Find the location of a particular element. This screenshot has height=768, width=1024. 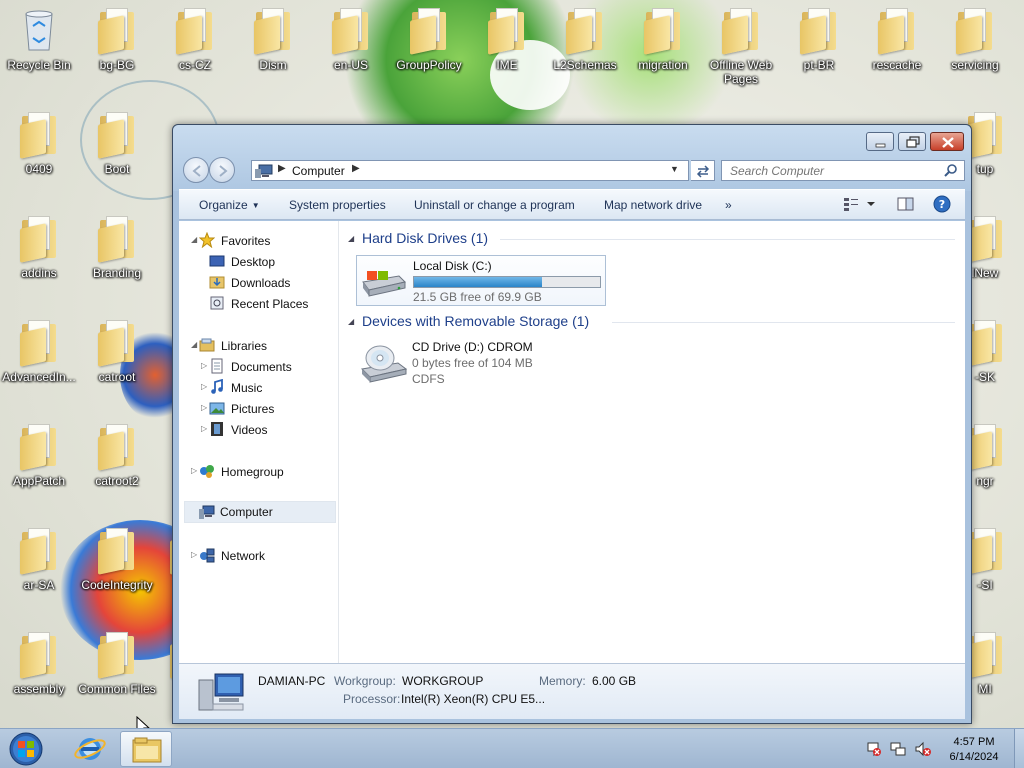

desktop-icon-assembly: assembly is located at coordinates (39, 674).